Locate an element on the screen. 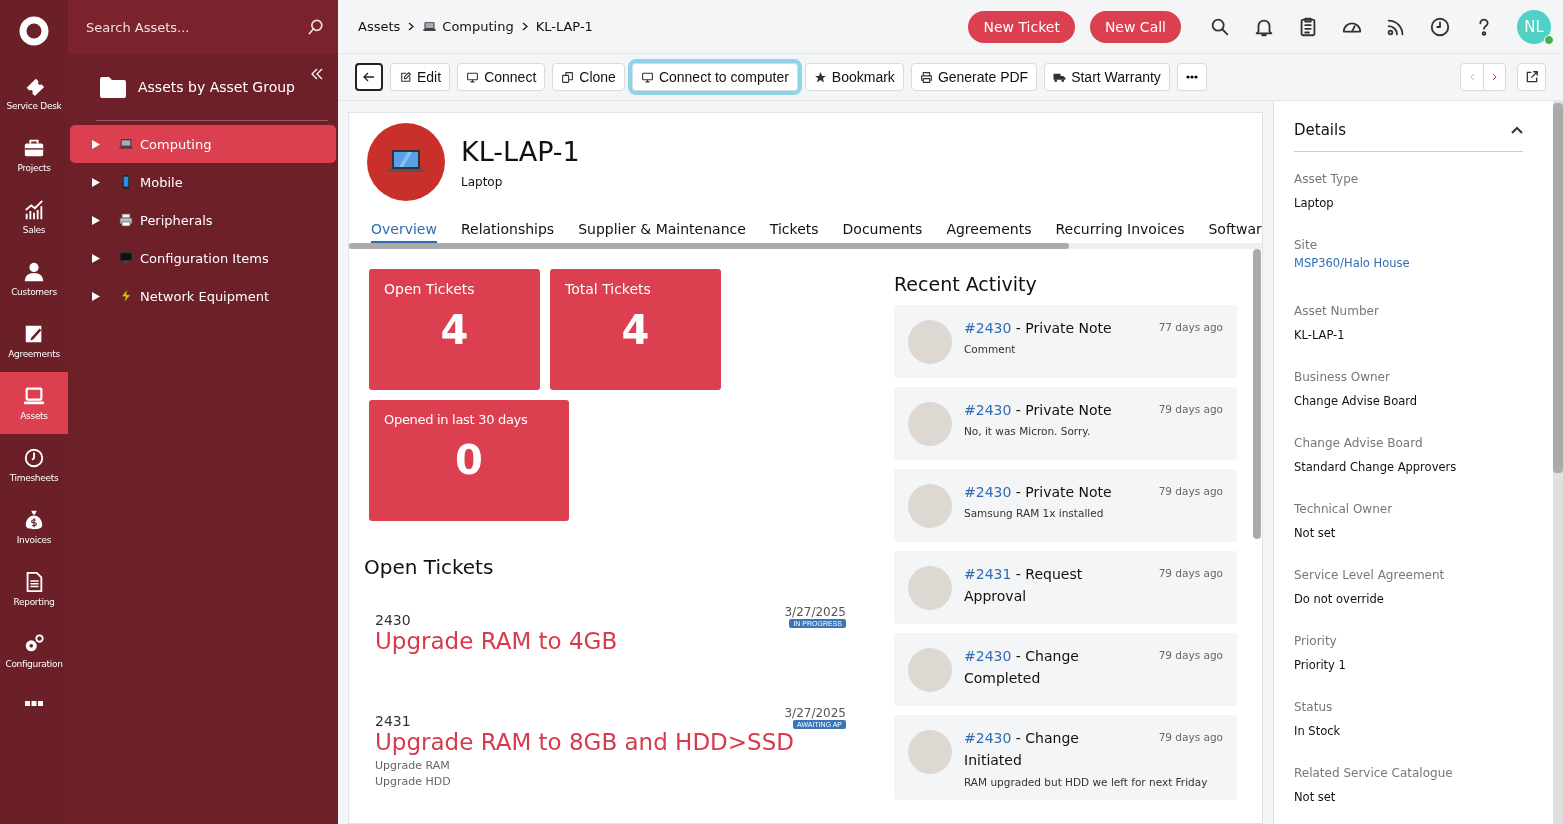 Image resolution: width=1563 pixels, height=824 pixels. asset-name: KL-LAP-1 is located at coordinates (520, 151).